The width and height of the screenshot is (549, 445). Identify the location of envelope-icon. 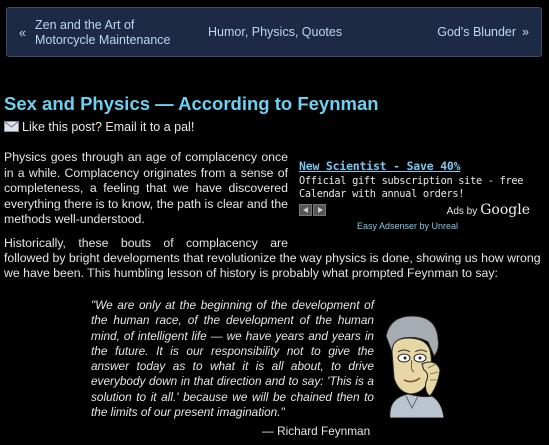
(11, 126).